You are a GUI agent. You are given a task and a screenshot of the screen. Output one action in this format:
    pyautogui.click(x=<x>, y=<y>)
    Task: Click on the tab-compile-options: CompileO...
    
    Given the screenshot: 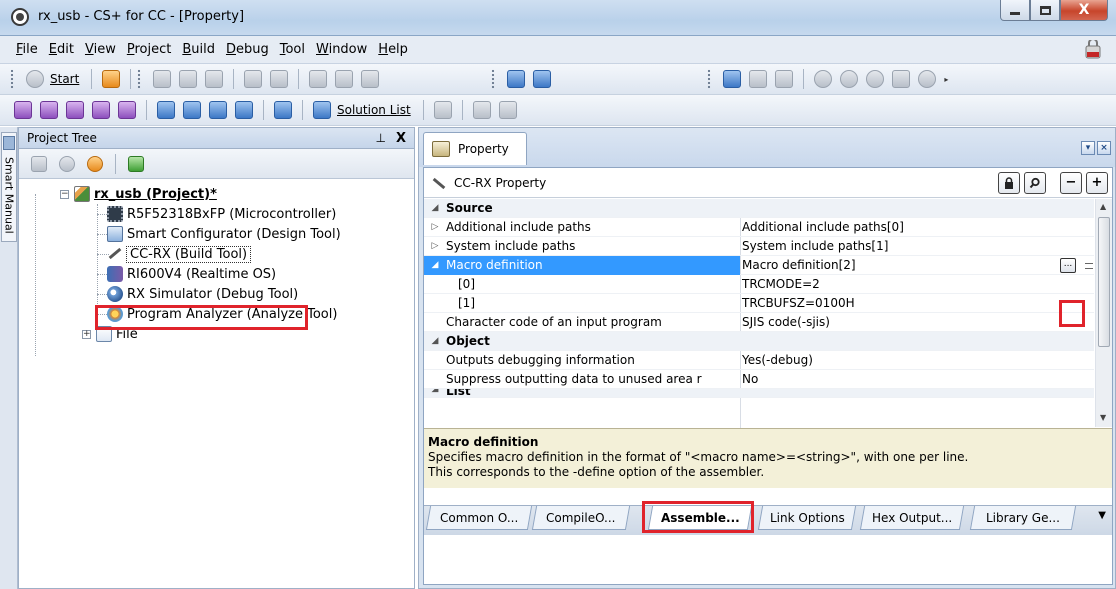 What is the action you would take?
    pyautogui.click(x=581, y=518)
    